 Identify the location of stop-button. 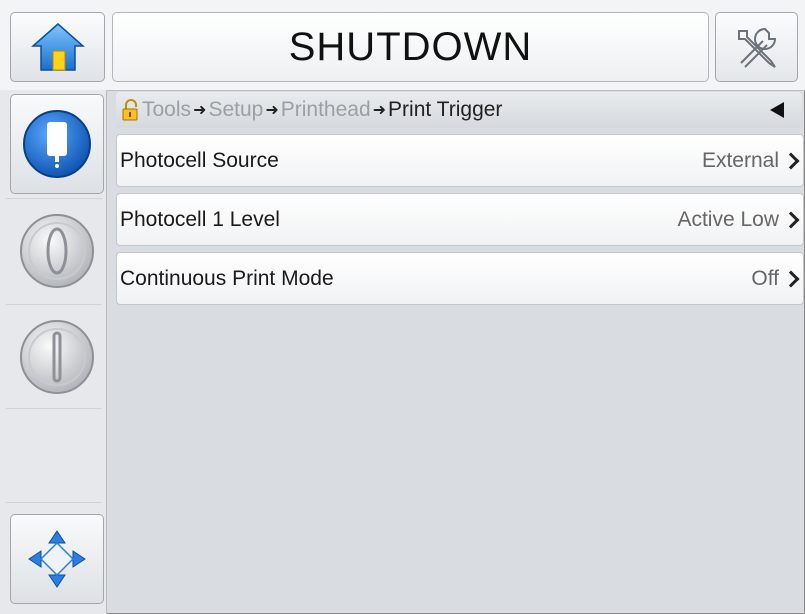
(57, 357).